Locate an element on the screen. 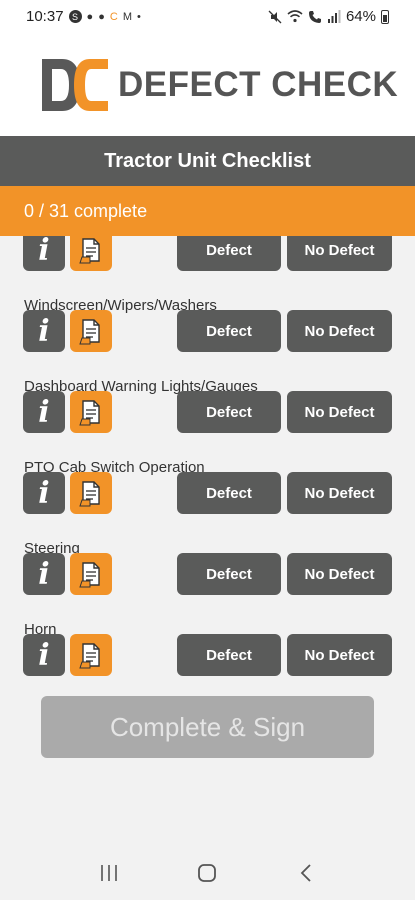  back-button is located at coordinates (306, 873).